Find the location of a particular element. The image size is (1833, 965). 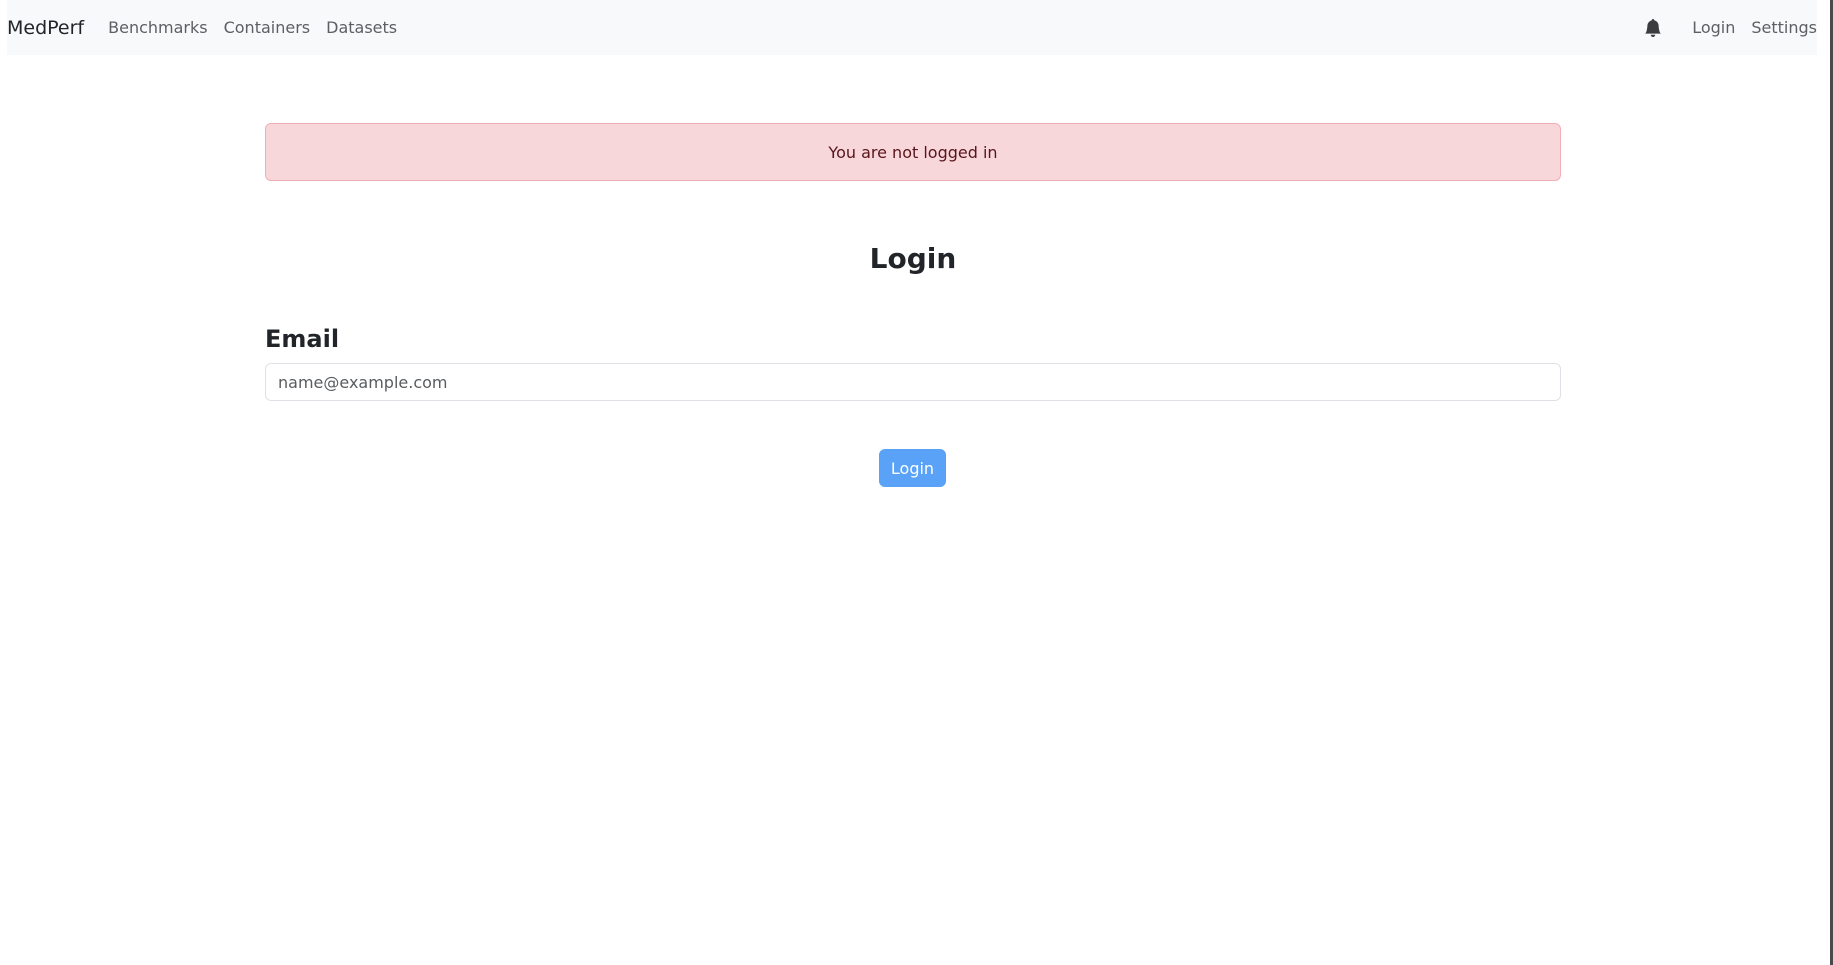

page-title: Login is located at coordinates (913, 258).